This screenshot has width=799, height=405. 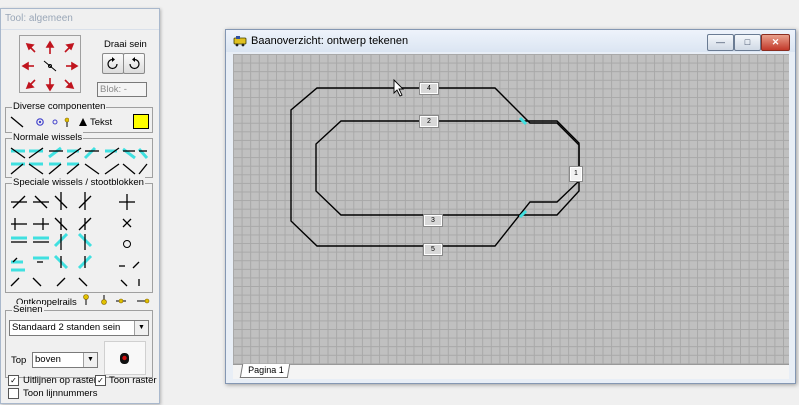 I want to click on block-field-value: Blok: -, so click(x=113, y=89).